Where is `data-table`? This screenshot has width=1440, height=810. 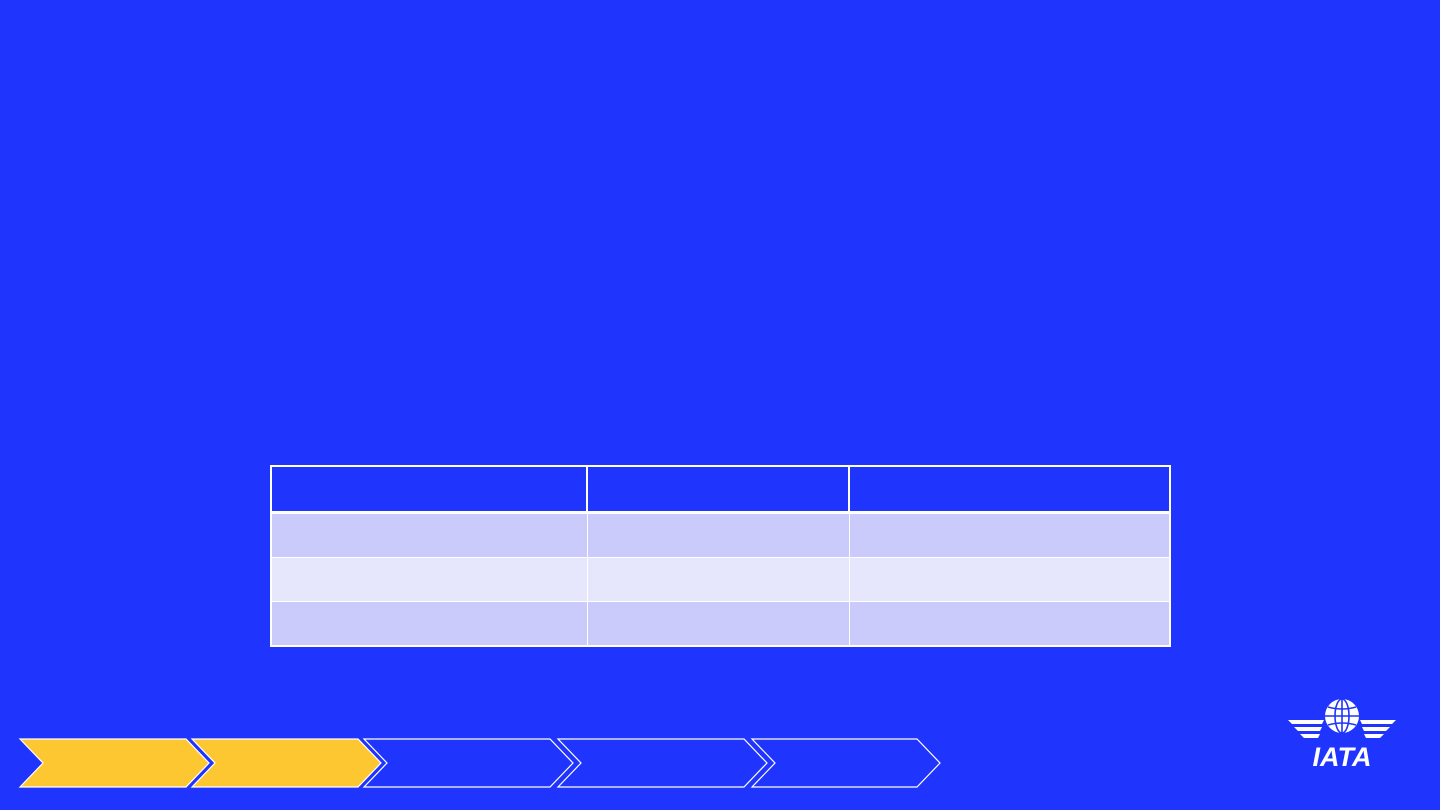 data-table is located at coordinates (720, 556).